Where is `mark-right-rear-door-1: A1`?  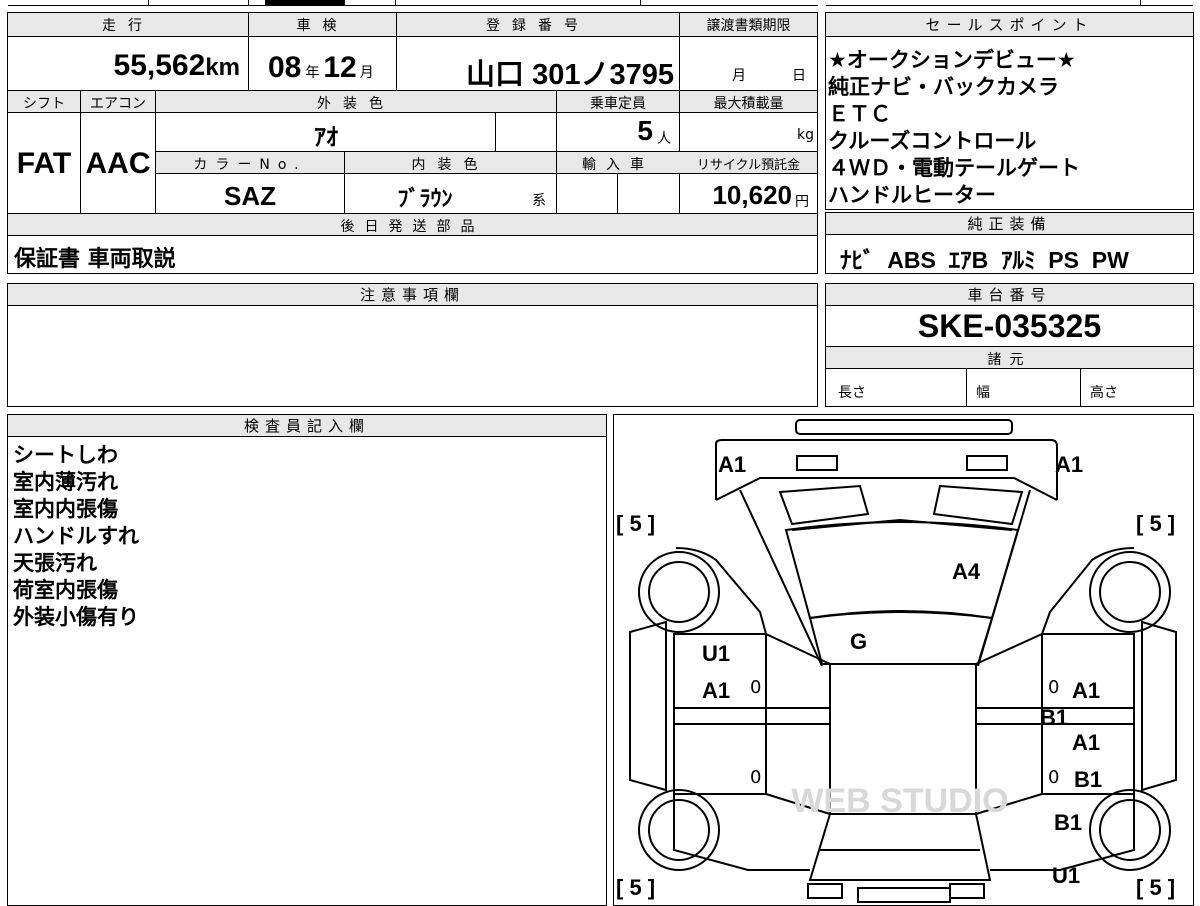 mark-right-rear-door-1: A1 is located at coordinates (1086, 742).